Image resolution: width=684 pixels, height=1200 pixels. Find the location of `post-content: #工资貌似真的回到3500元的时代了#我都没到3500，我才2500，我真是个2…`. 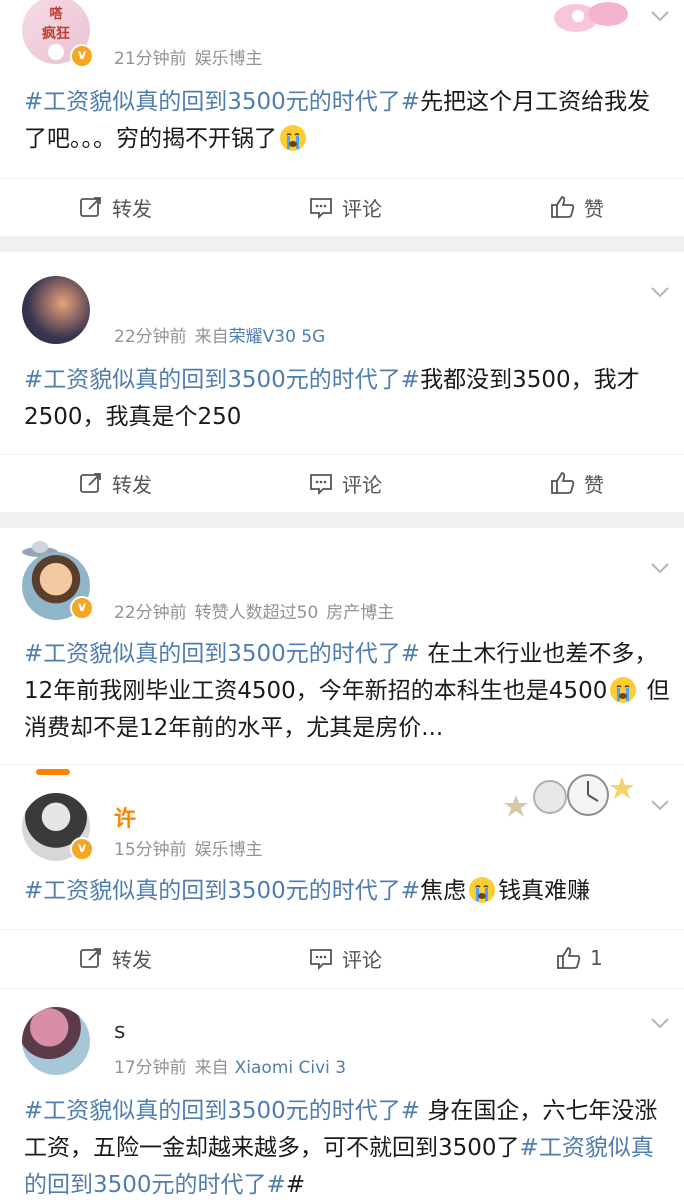

post-content: #工资貌似真的回到3500元的时代了#我都没到3500，我才2500，我真是个2… is located at coordinates (347, 399).